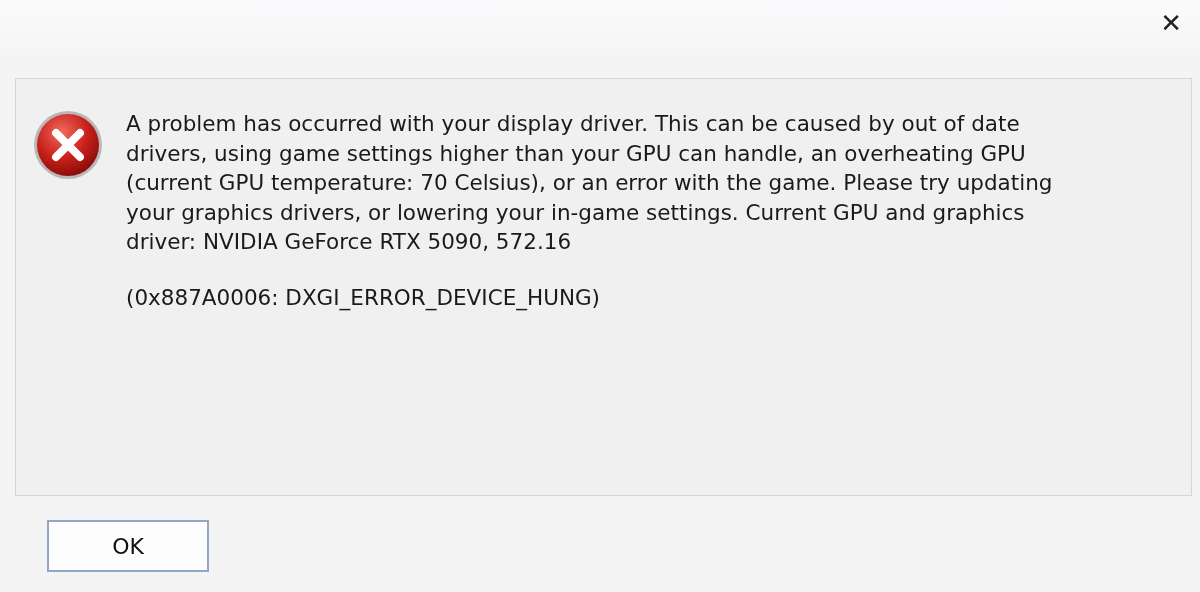 The width and height of the screenshot is (1200, 592). What do you see at coordinates (68, 145) in the screenshot?
I see `error-icon` at bounding box center [68, 145].